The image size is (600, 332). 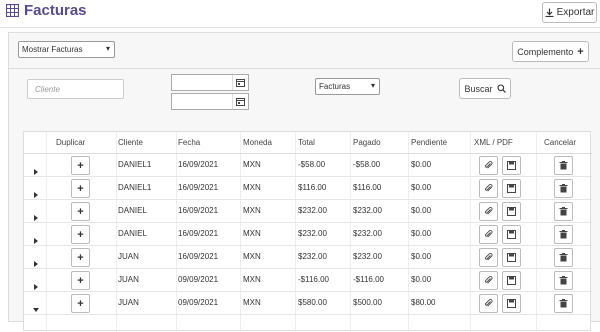 What do you see at coordinates (493, 142) in the screenshot?
I see `column-header: XML / PDF` at bounding box center [493, 142].